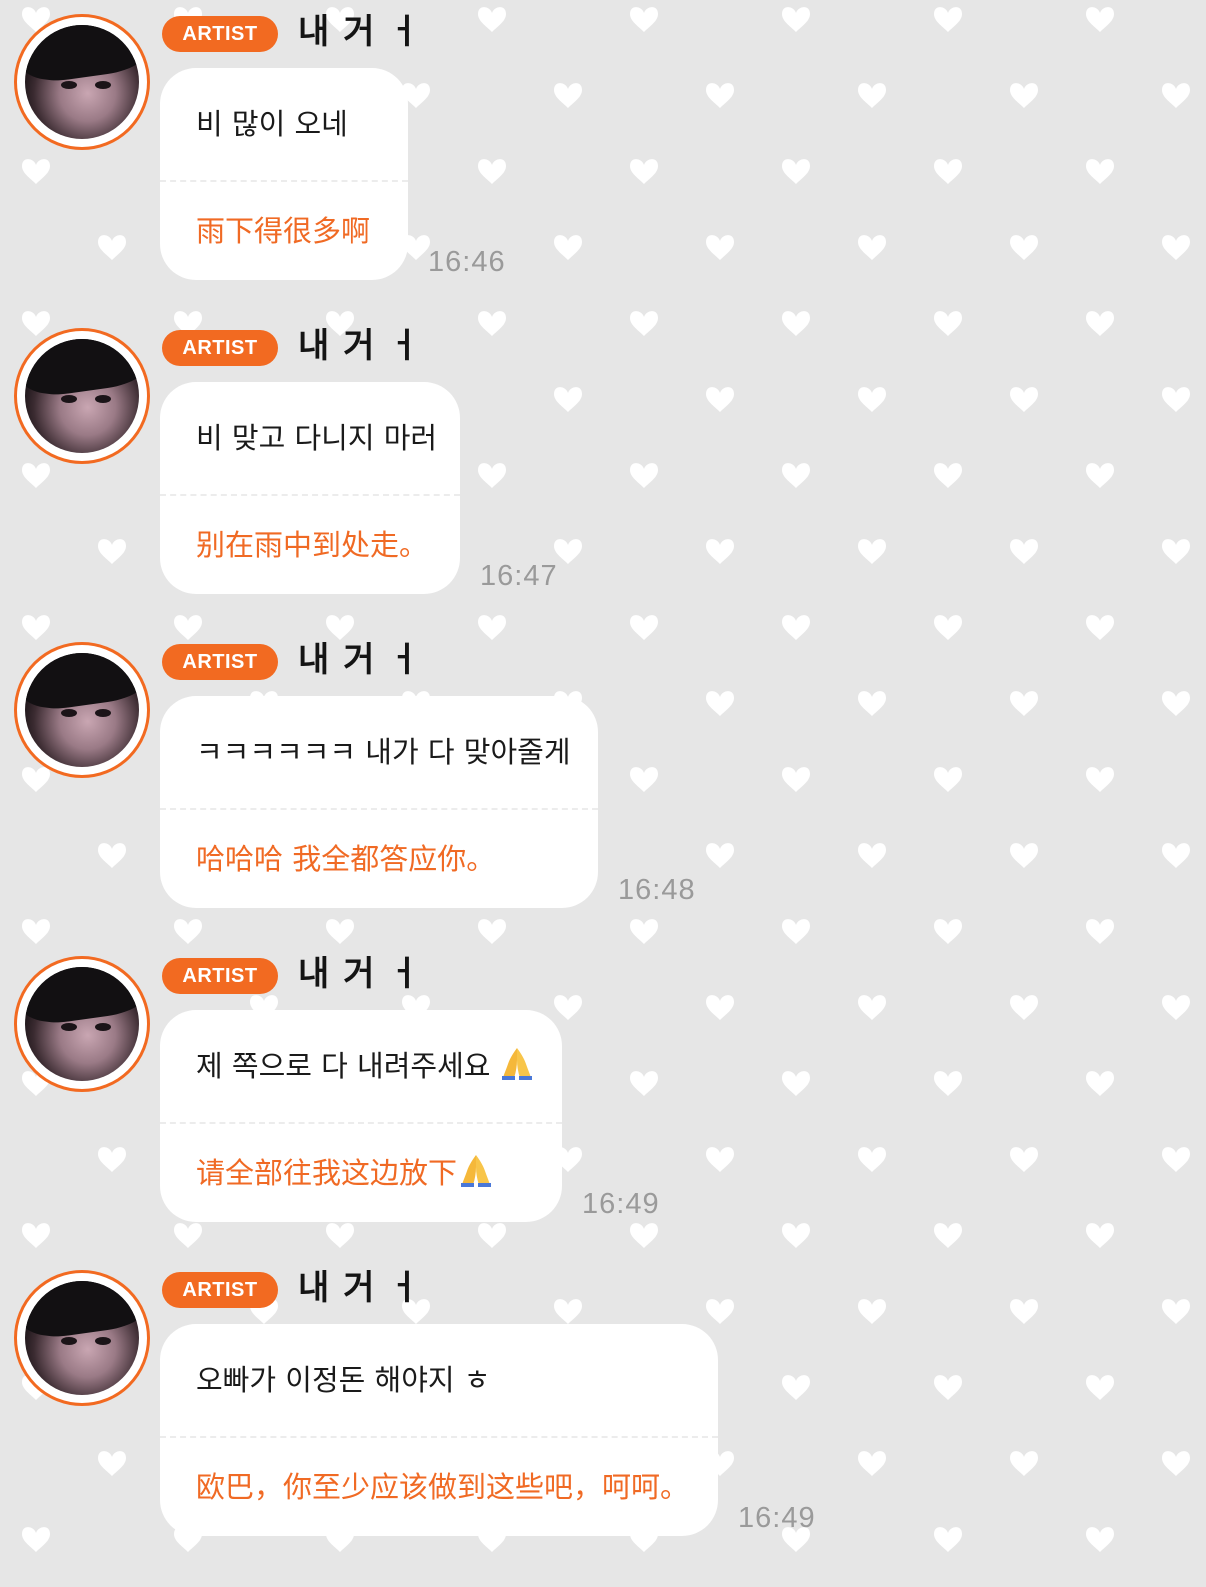 This screenshot has width=1206, height=1587. What do you see at coordinates (519, 576) in the screenshot?
I see `message-timestamp: 16:47` at bounding box center [519, 576].